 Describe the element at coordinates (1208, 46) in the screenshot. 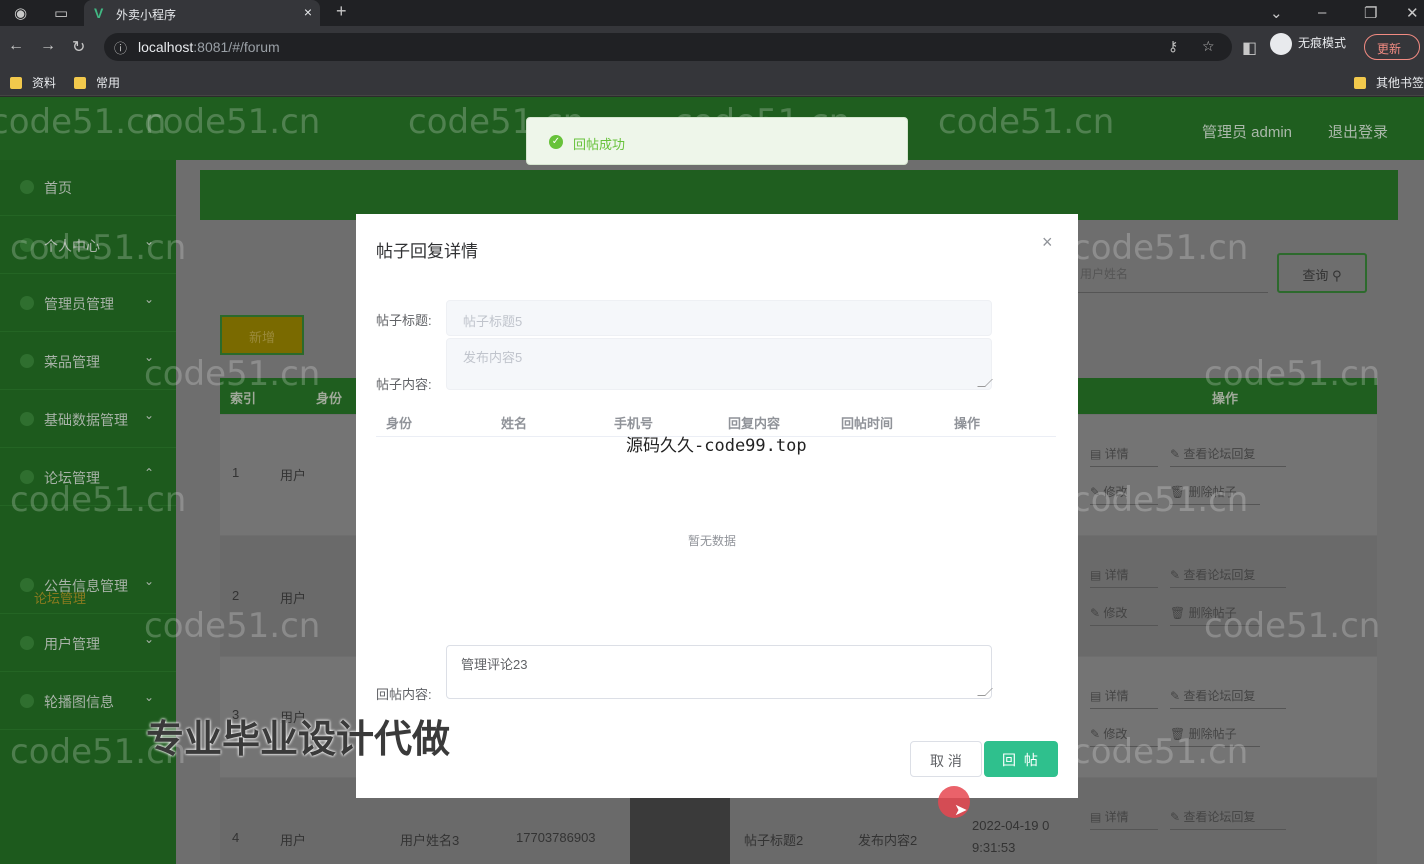

I see `star-icon: ☆` at that location.